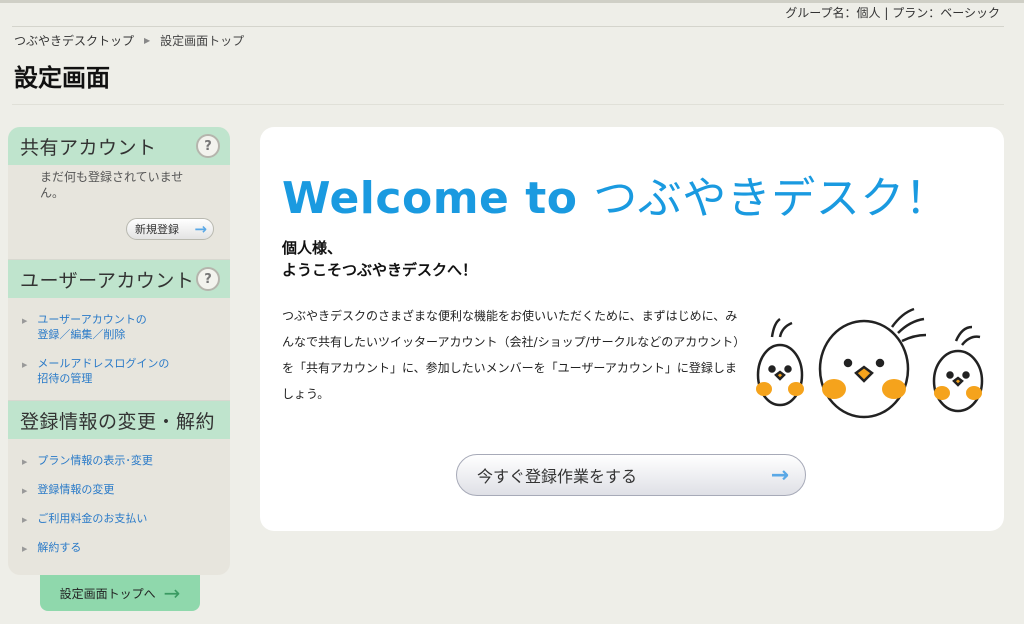 Image resolution: width=1024 pixels, height=624 pixels. I want to click on bird-small-left-icon, so click(780, 362).